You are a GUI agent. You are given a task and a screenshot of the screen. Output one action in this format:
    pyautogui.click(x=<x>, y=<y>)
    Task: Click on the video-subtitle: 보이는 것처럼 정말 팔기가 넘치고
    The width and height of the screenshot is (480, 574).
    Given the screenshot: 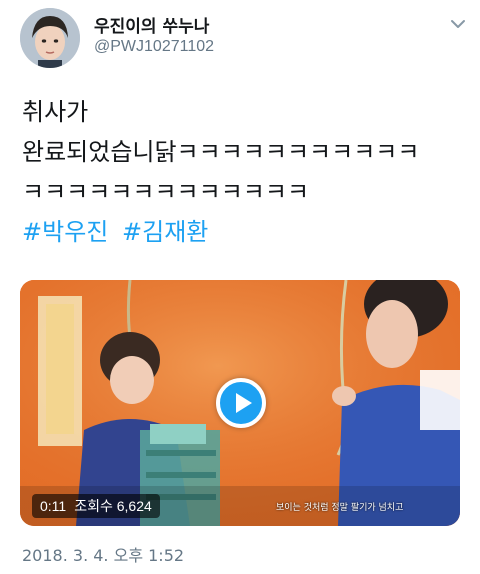 What is the action you would take?
    pyautogui.click(x=340, y=508)
    